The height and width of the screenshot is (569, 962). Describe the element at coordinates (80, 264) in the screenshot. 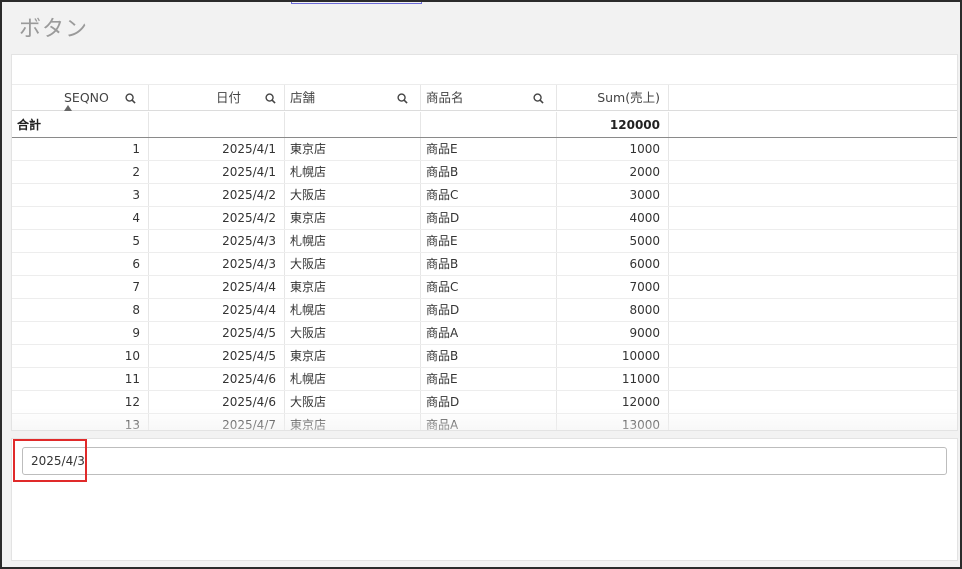

I see `cell-seqno: 6` at that location.